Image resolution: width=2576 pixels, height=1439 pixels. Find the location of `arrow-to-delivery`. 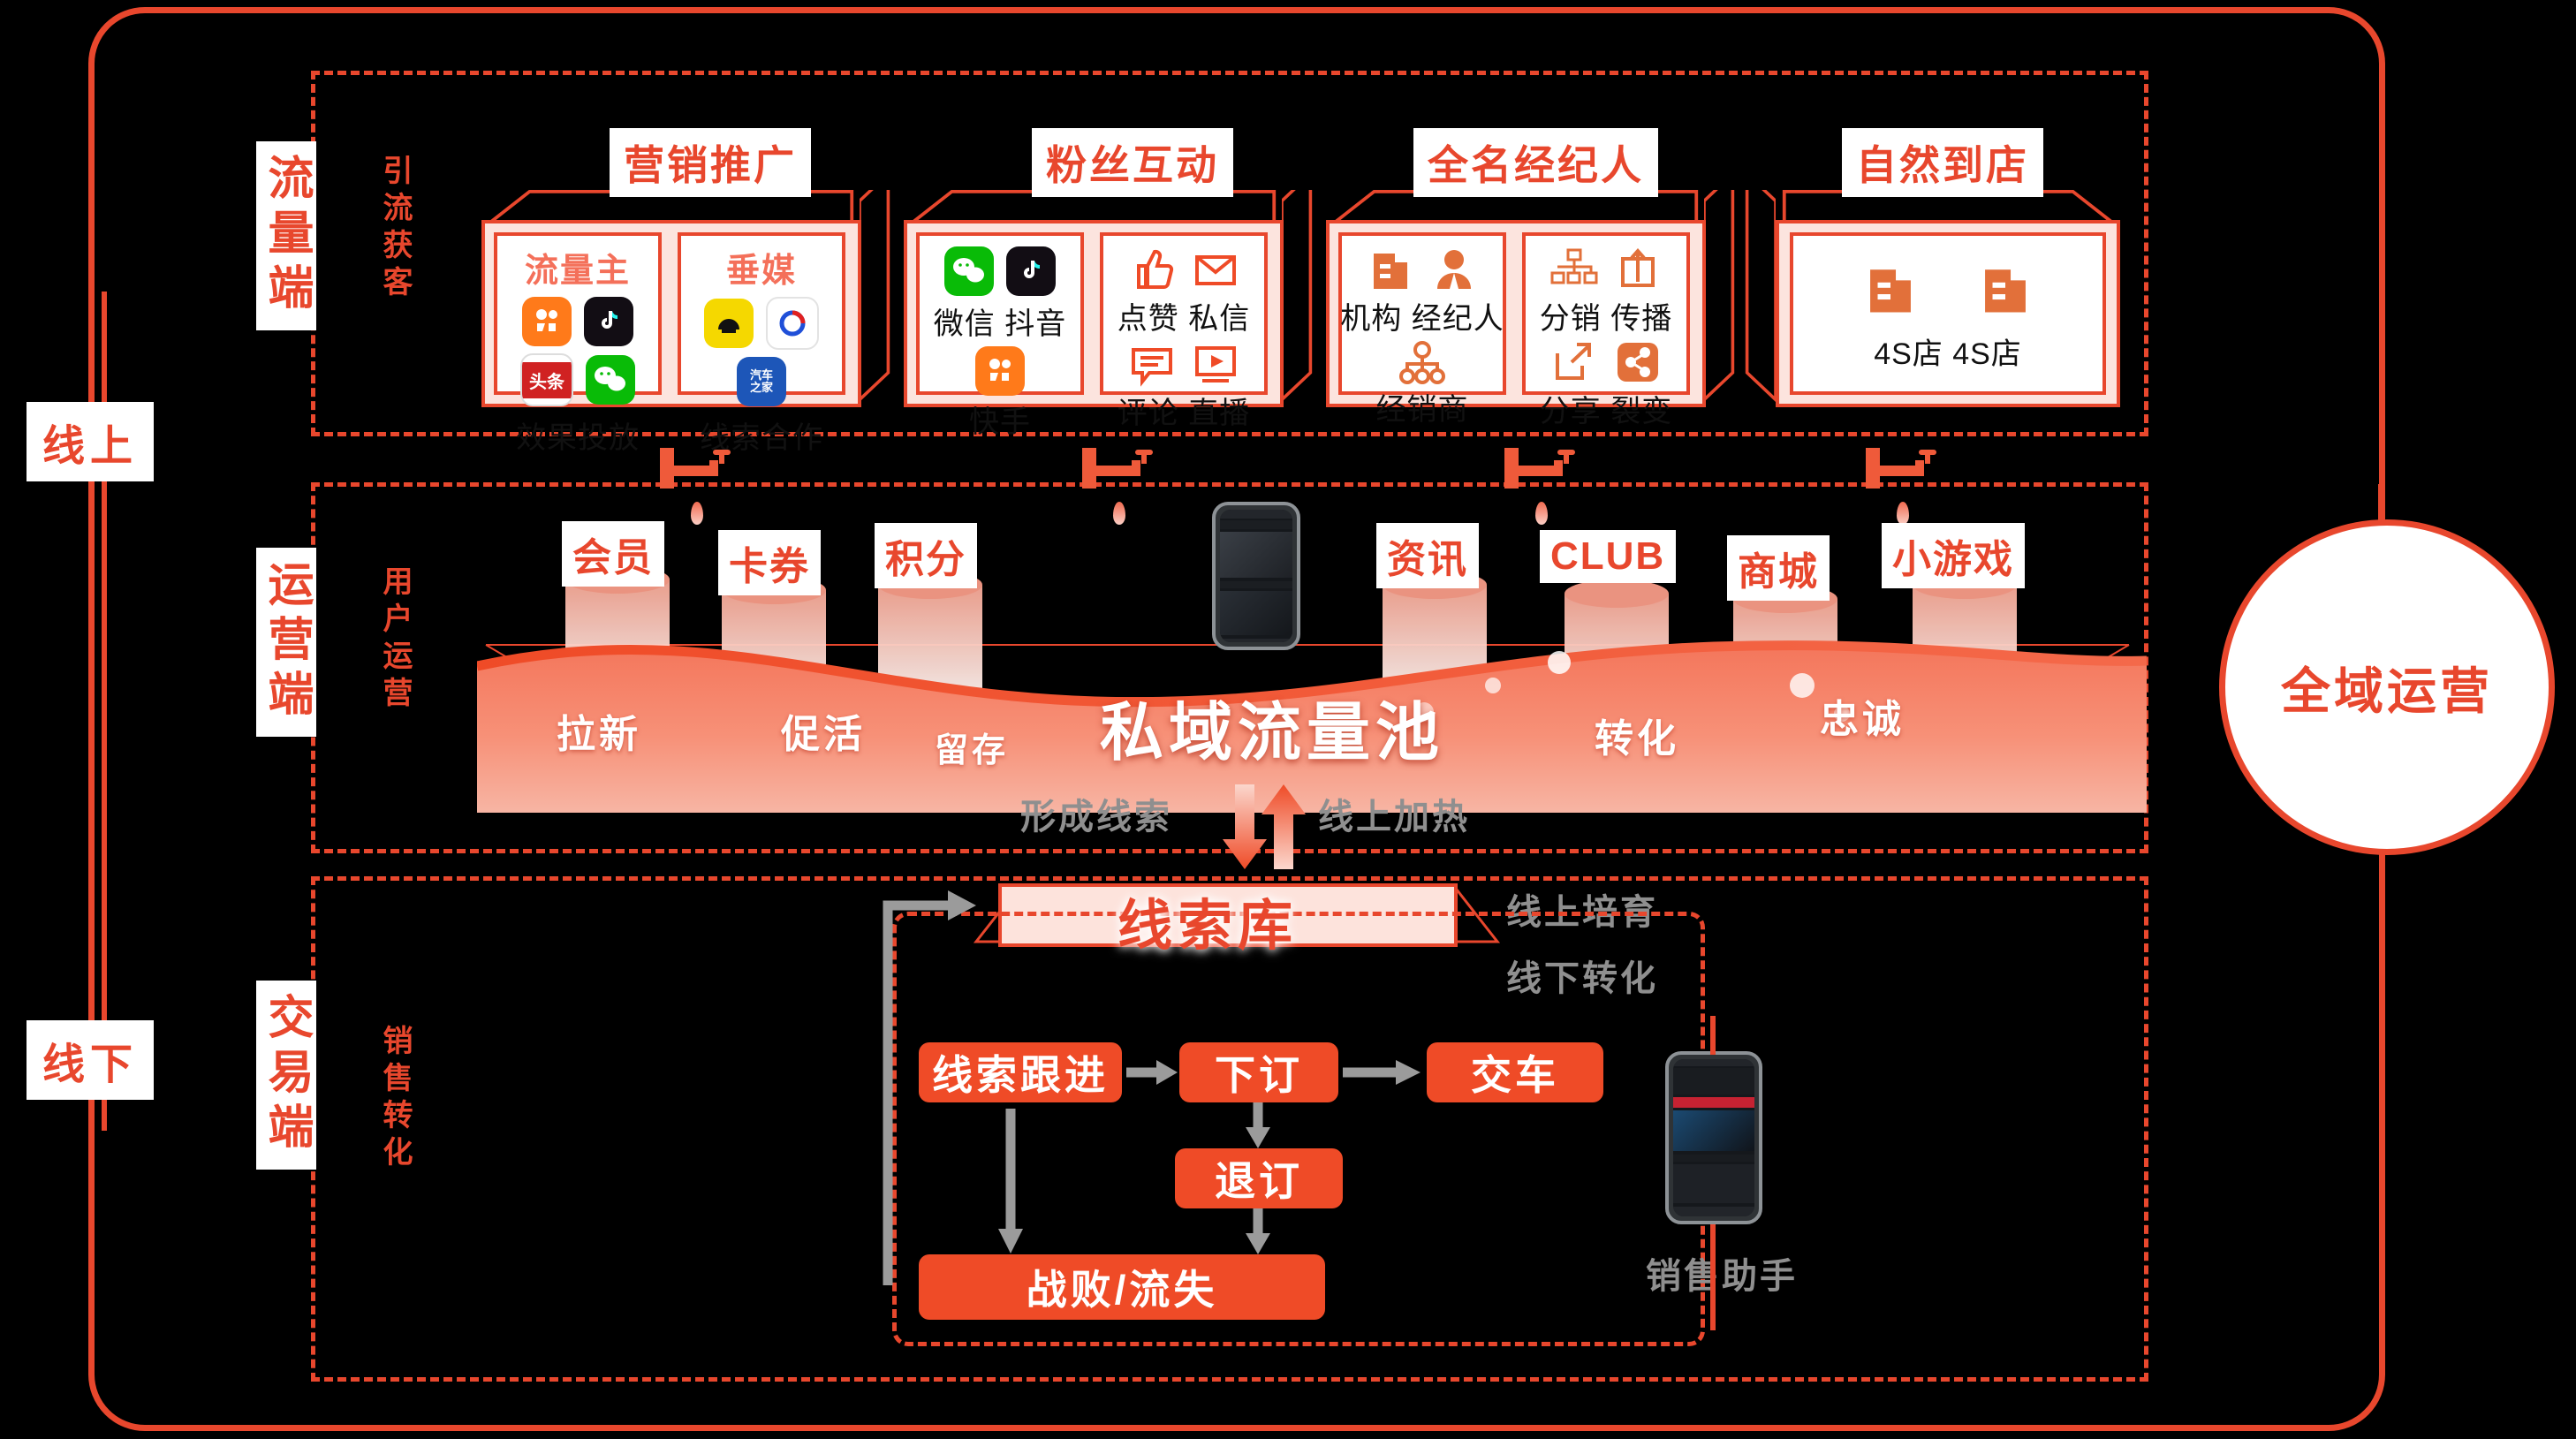

arrow-to-delivery is located at coordinates (1382, 1072).